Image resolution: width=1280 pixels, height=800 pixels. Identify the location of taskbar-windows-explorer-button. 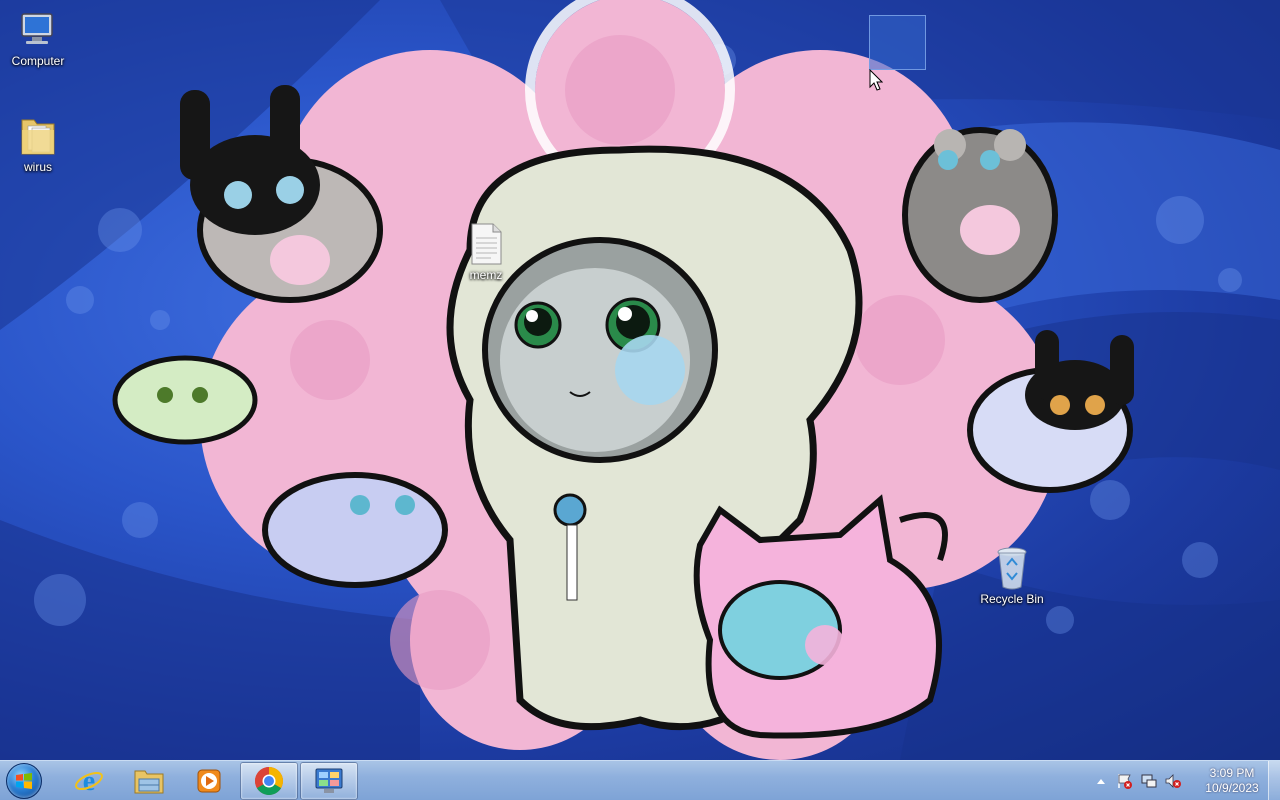
(149, 781).